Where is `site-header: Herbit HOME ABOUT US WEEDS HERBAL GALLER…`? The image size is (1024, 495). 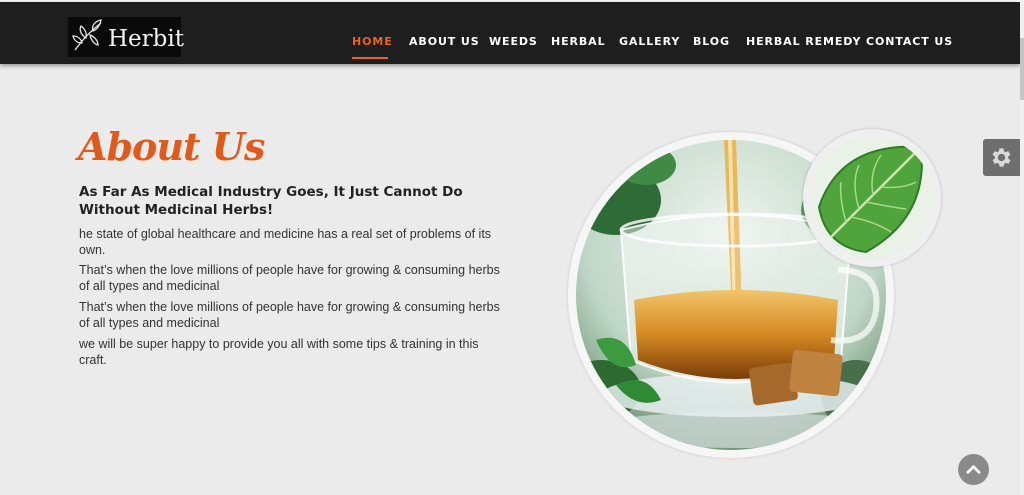 site-header: Herbit HOME ABOUT US WEEDS HERBAL GALLER… is located at coordinates (510, 33).